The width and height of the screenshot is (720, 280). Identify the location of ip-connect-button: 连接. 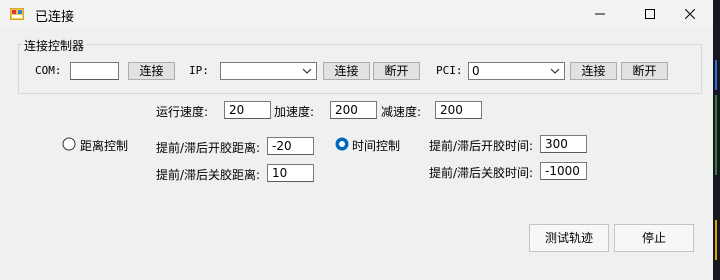
(346, 71).